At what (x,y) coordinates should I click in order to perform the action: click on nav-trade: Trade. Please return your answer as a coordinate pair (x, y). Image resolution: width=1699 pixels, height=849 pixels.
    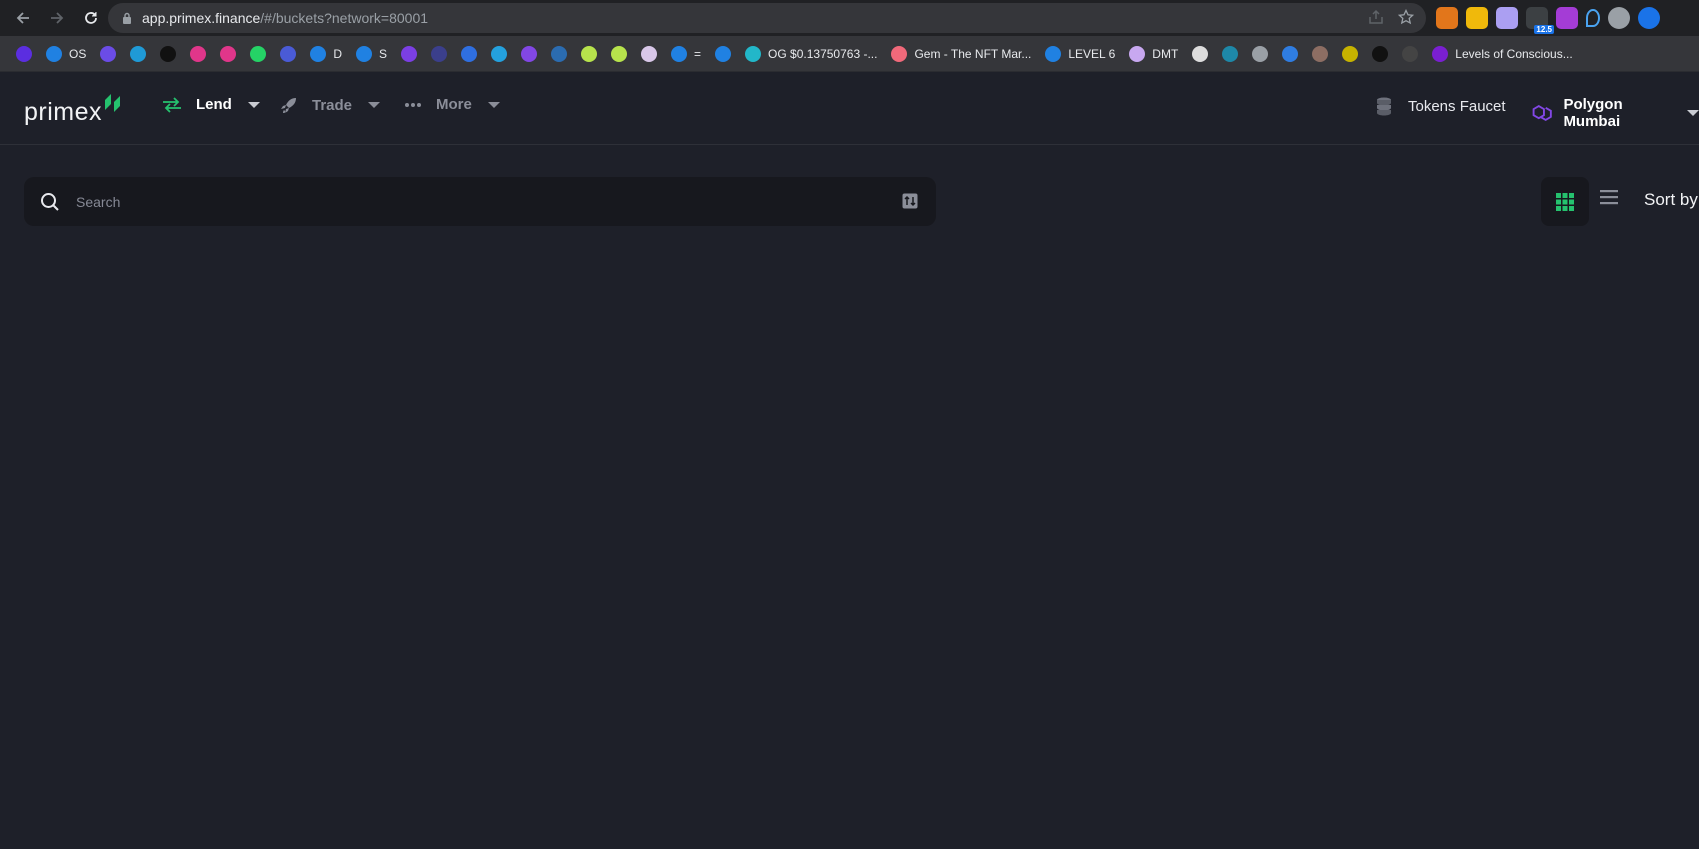
    Looking at the image, I should click on (330, 105).